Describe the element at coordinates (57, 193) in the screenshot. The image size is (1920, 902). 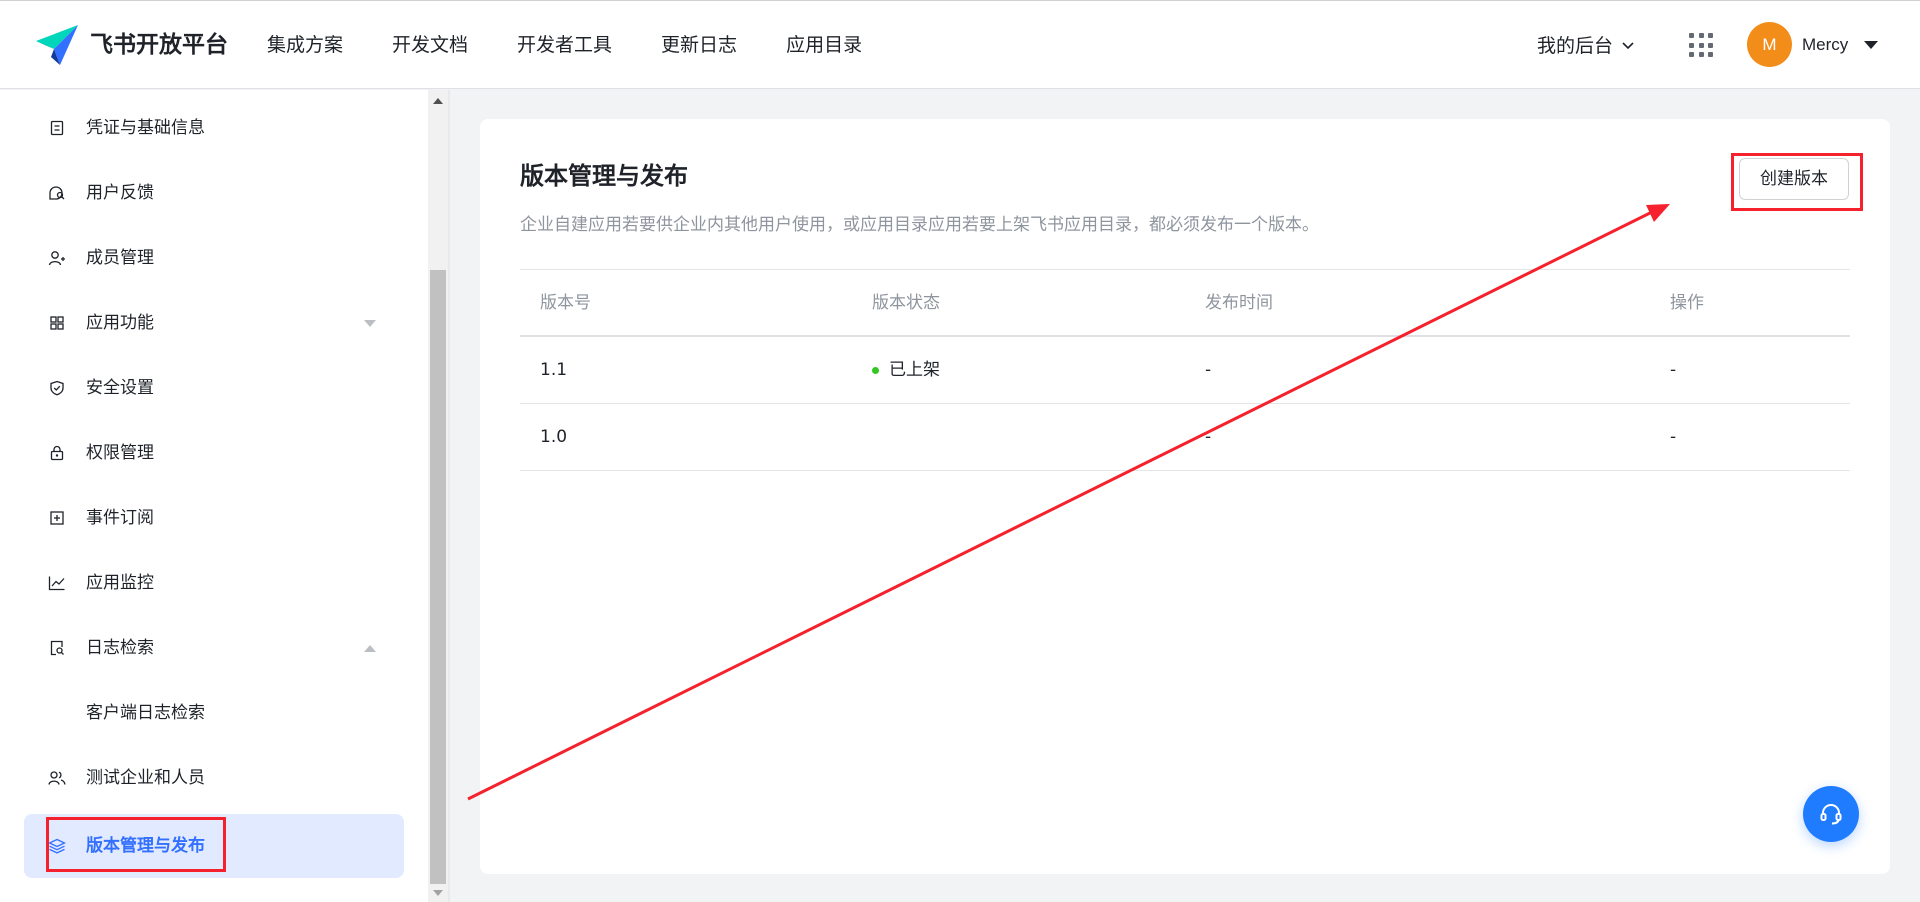
I see `feedback-icon` at that location.